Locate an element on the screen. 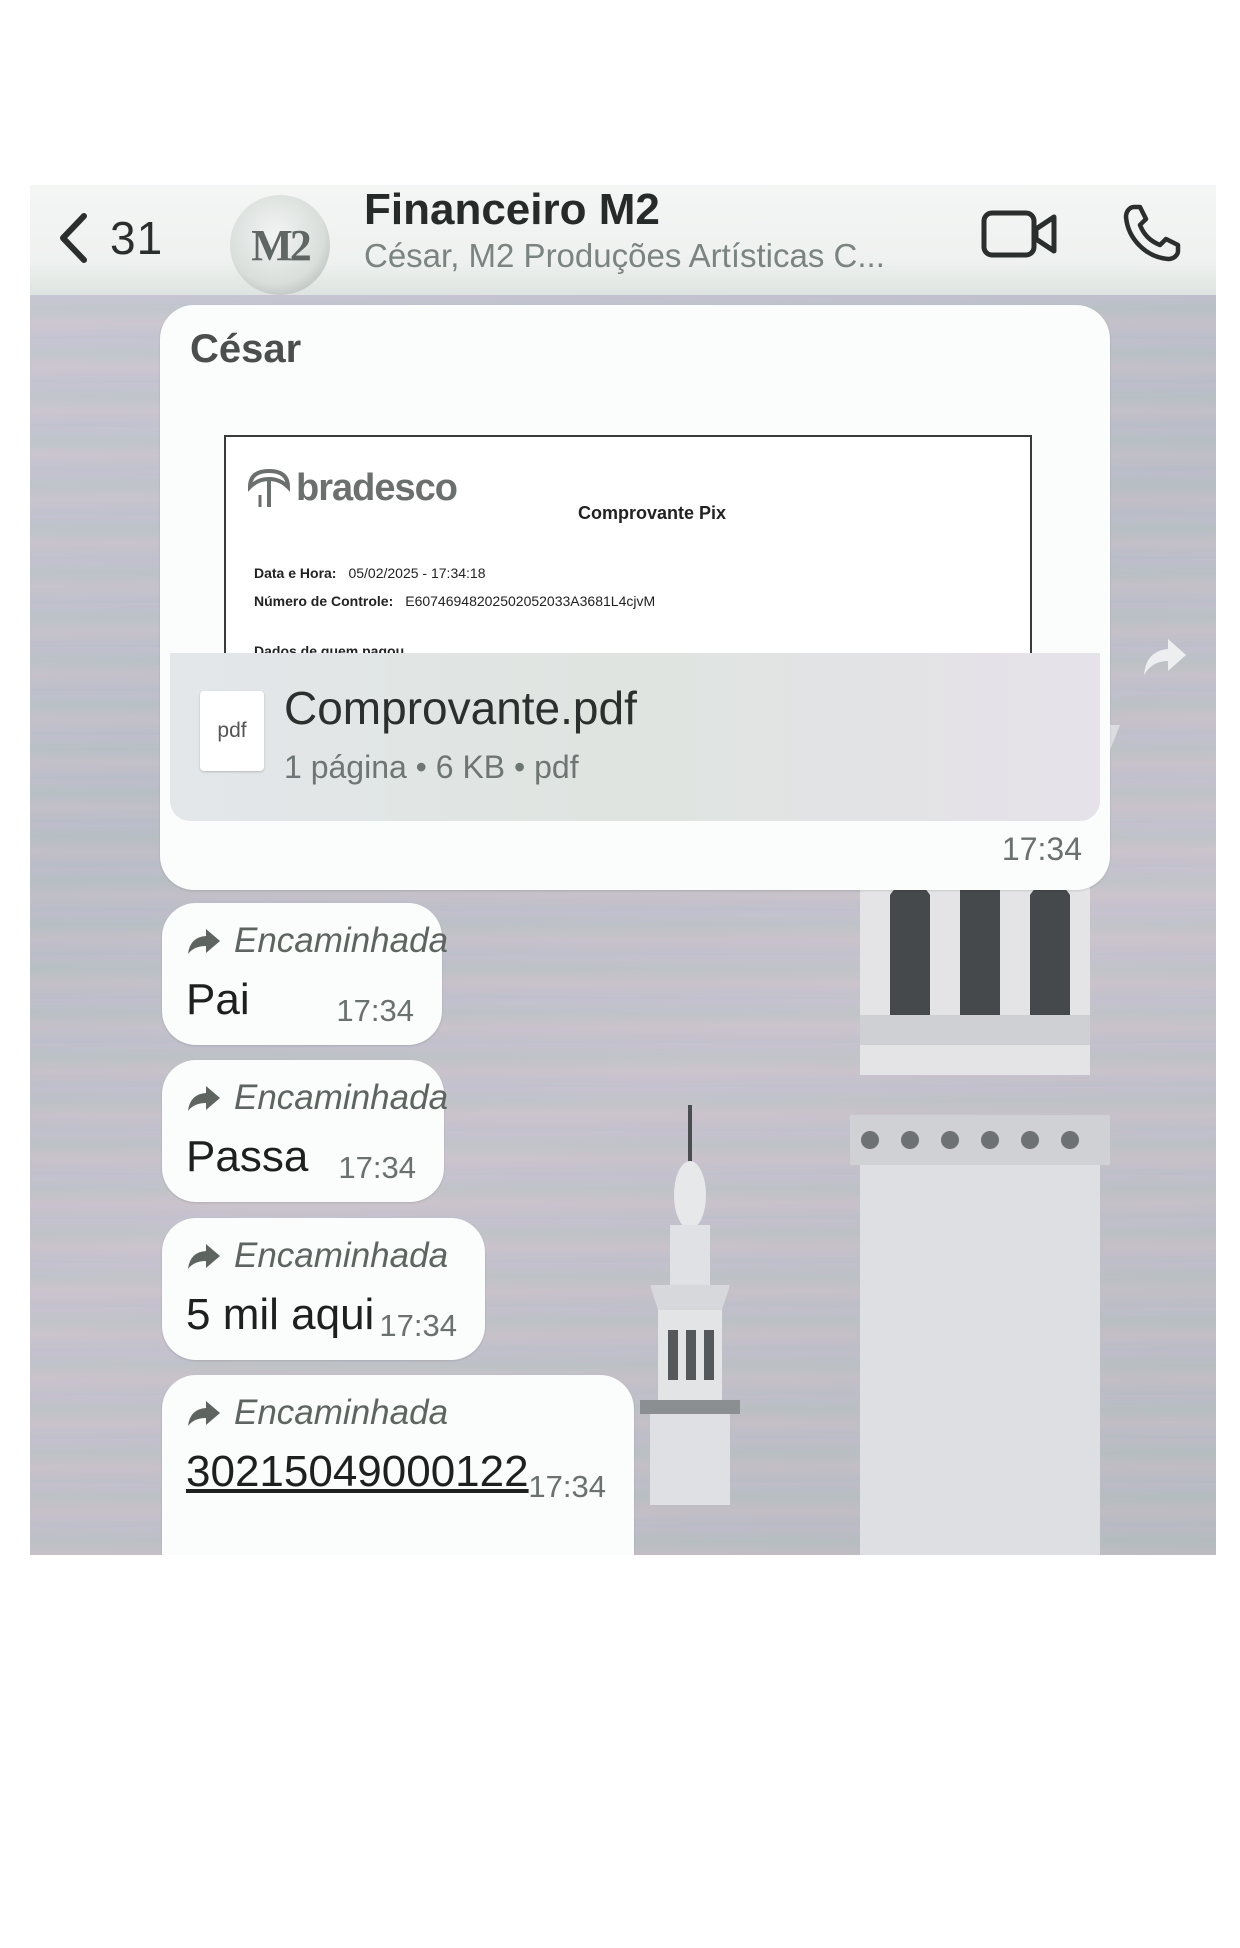 This screenshot has height=1948, width=1240. message-text: 5 mil aqui is located at coordinates (280, 1314).